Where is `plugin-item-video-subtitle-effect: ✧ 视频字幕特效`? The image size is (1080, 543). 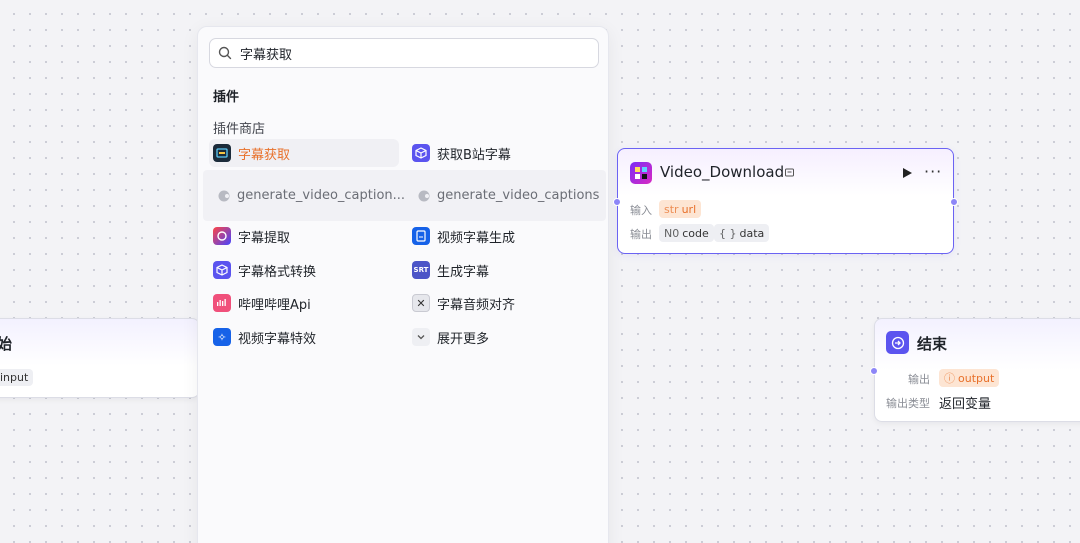
plugin-item-video-subtitle-effect: ✧ 视频字幕特效 is located at coordinates (304, 337).